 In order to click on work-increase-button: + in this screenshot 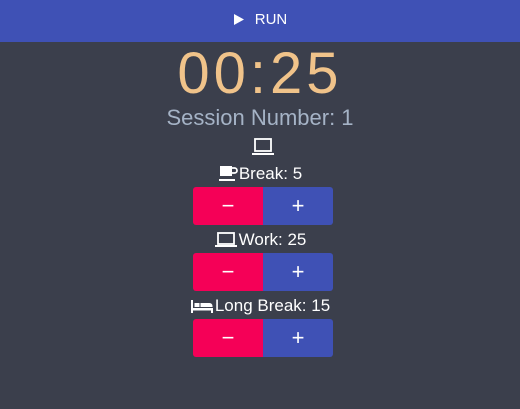, I will do `click(298, 272)`.